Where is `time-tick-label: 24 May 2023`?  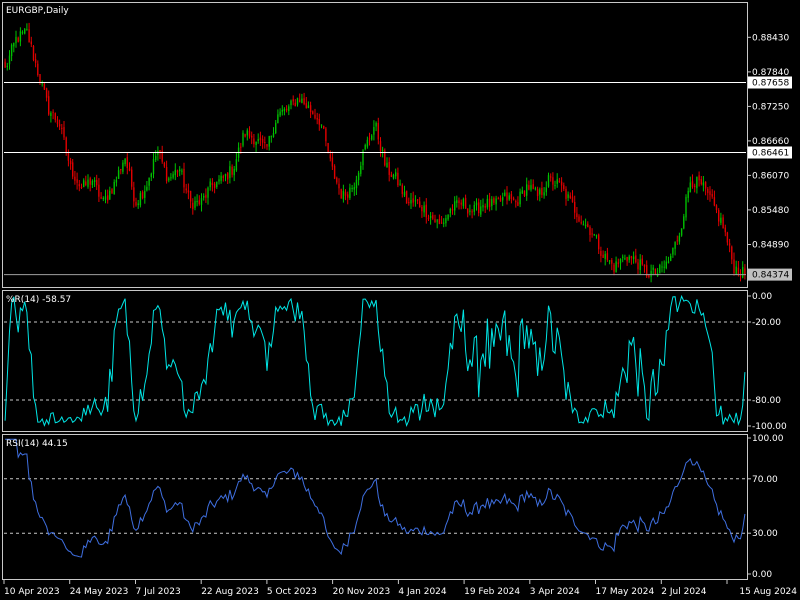 time-tick-label: 24 May 2023 is located at coordinates (99, 592).